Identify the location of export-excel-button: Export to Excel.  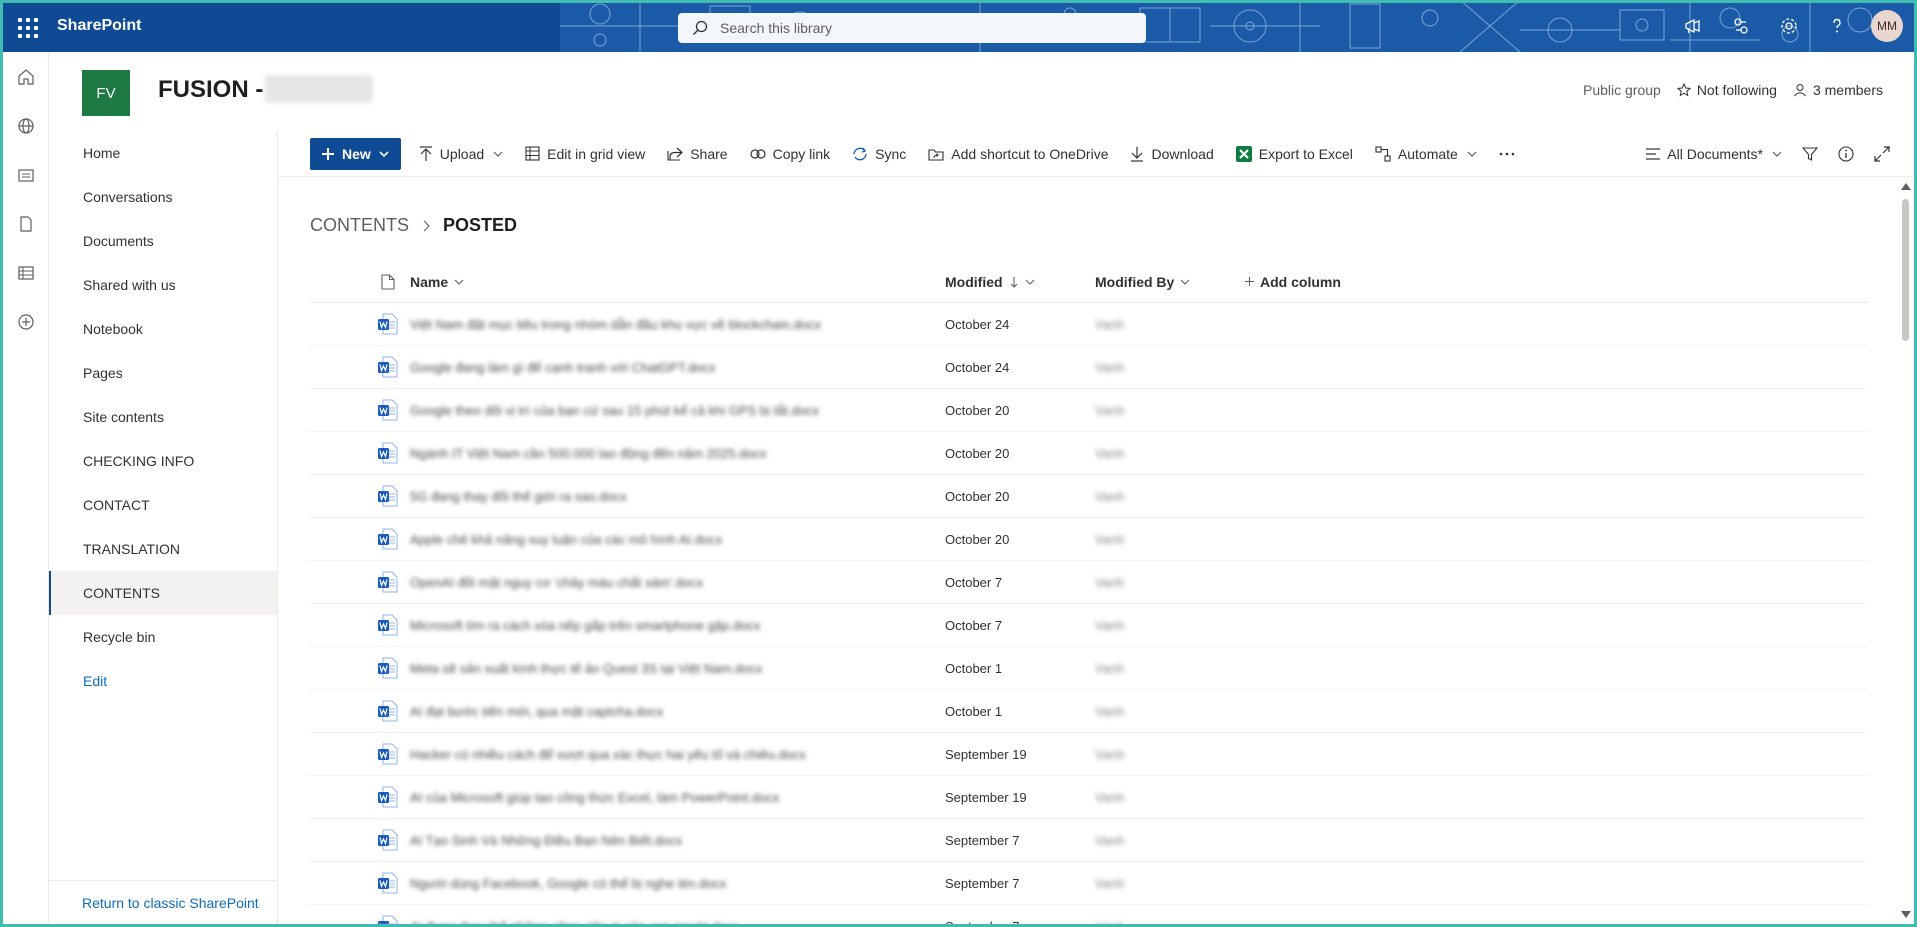
(1294, 154).